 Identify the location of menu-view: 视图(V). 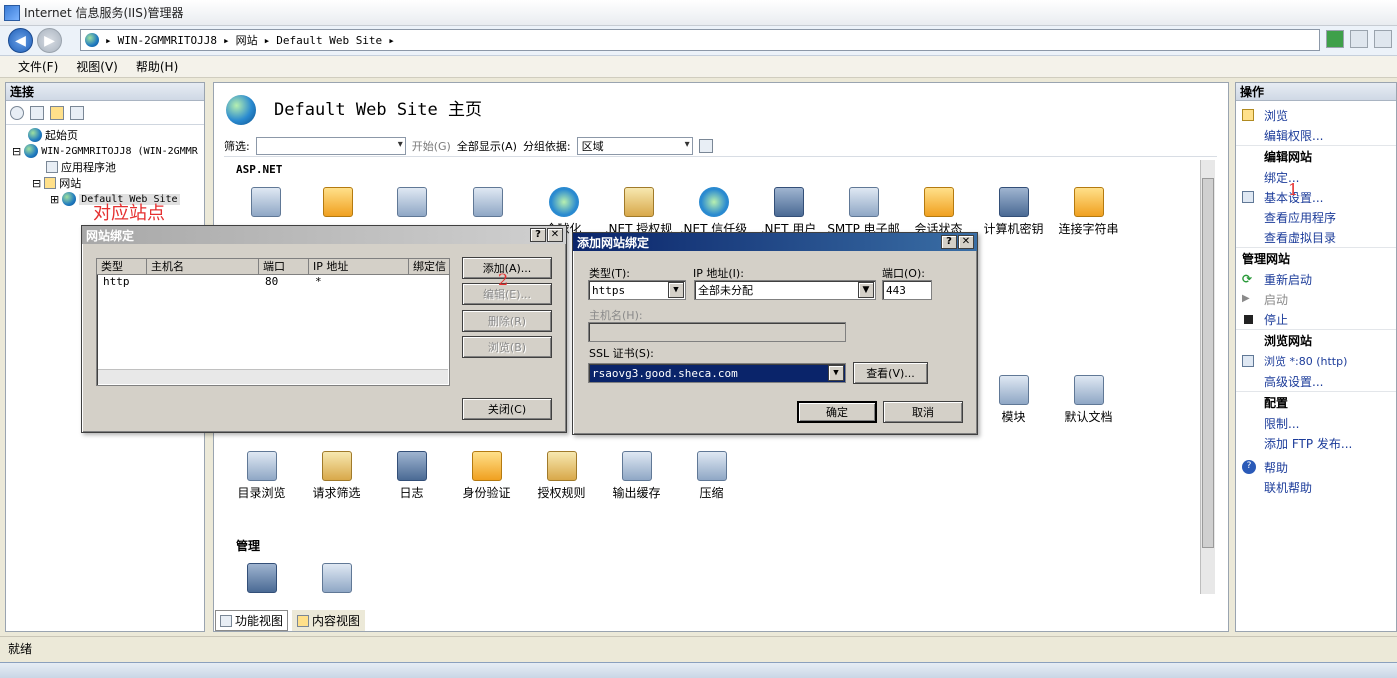
(97, 66).